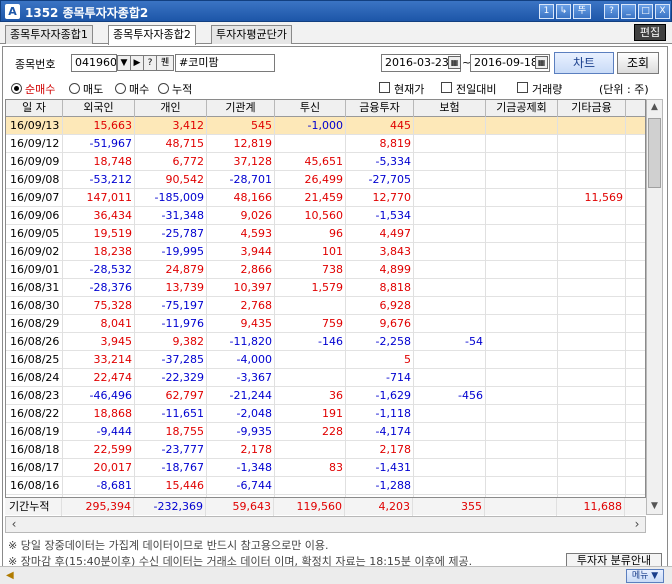 The width and height of the screenshot is (672, 584). Describe the element at coordinates (384, 87) in the screenshot. I see `check-current-price` at that location.